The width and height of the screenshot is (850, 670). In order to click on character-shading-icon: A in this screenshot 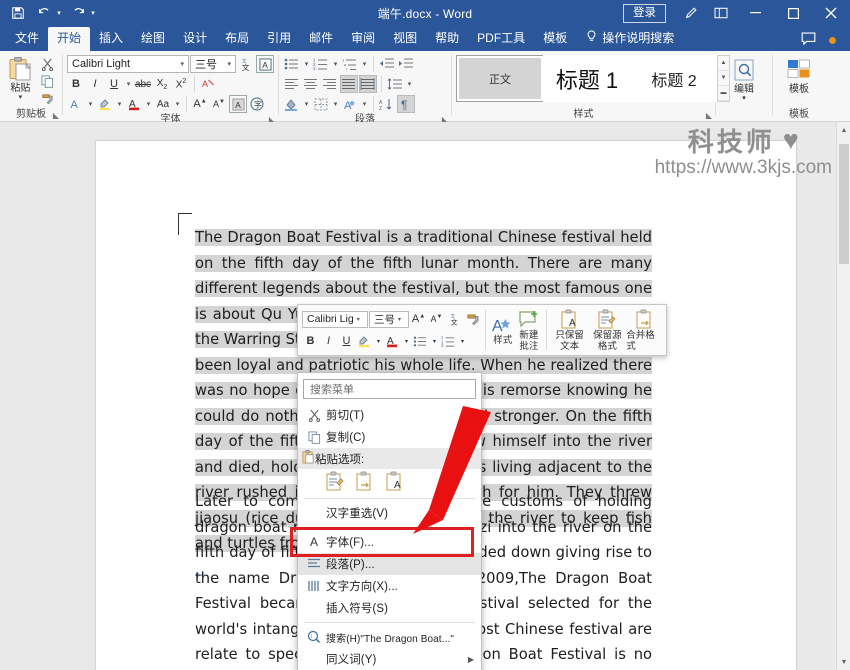, I will do `click(238, 104)`.